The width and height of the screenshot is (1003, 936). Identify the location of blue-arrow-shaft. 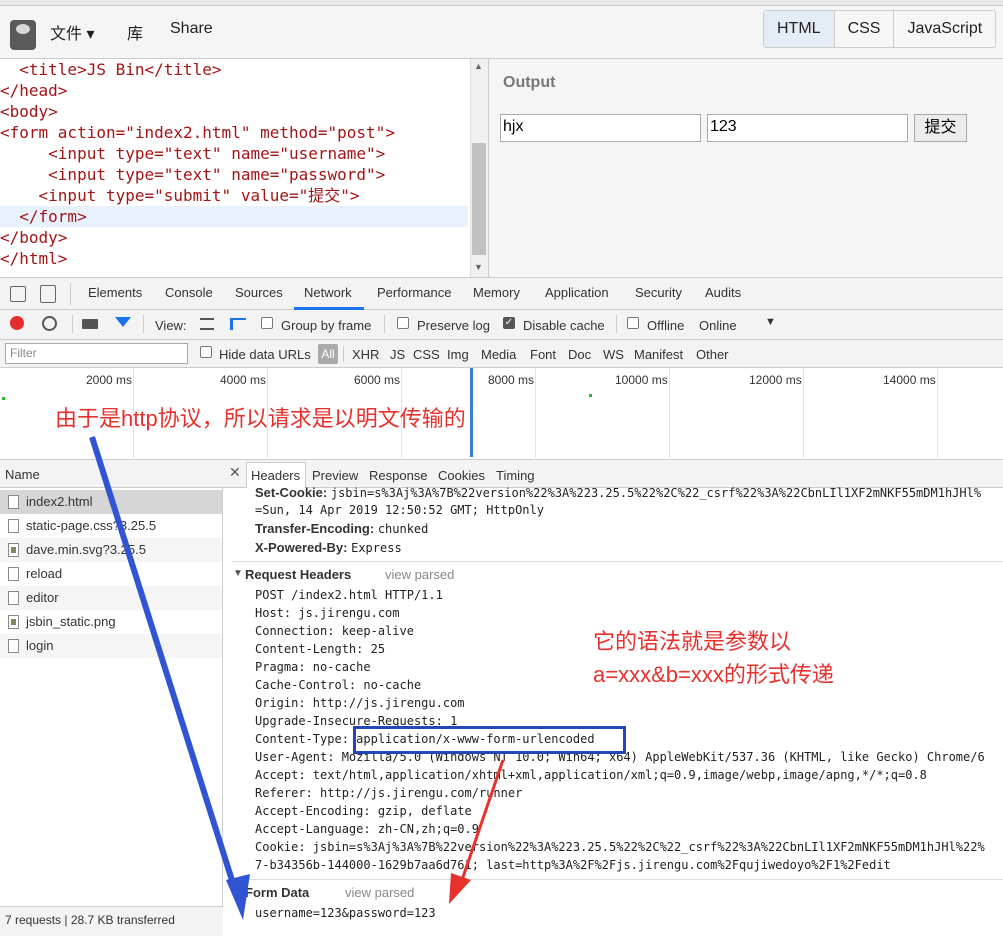
(164, 665).